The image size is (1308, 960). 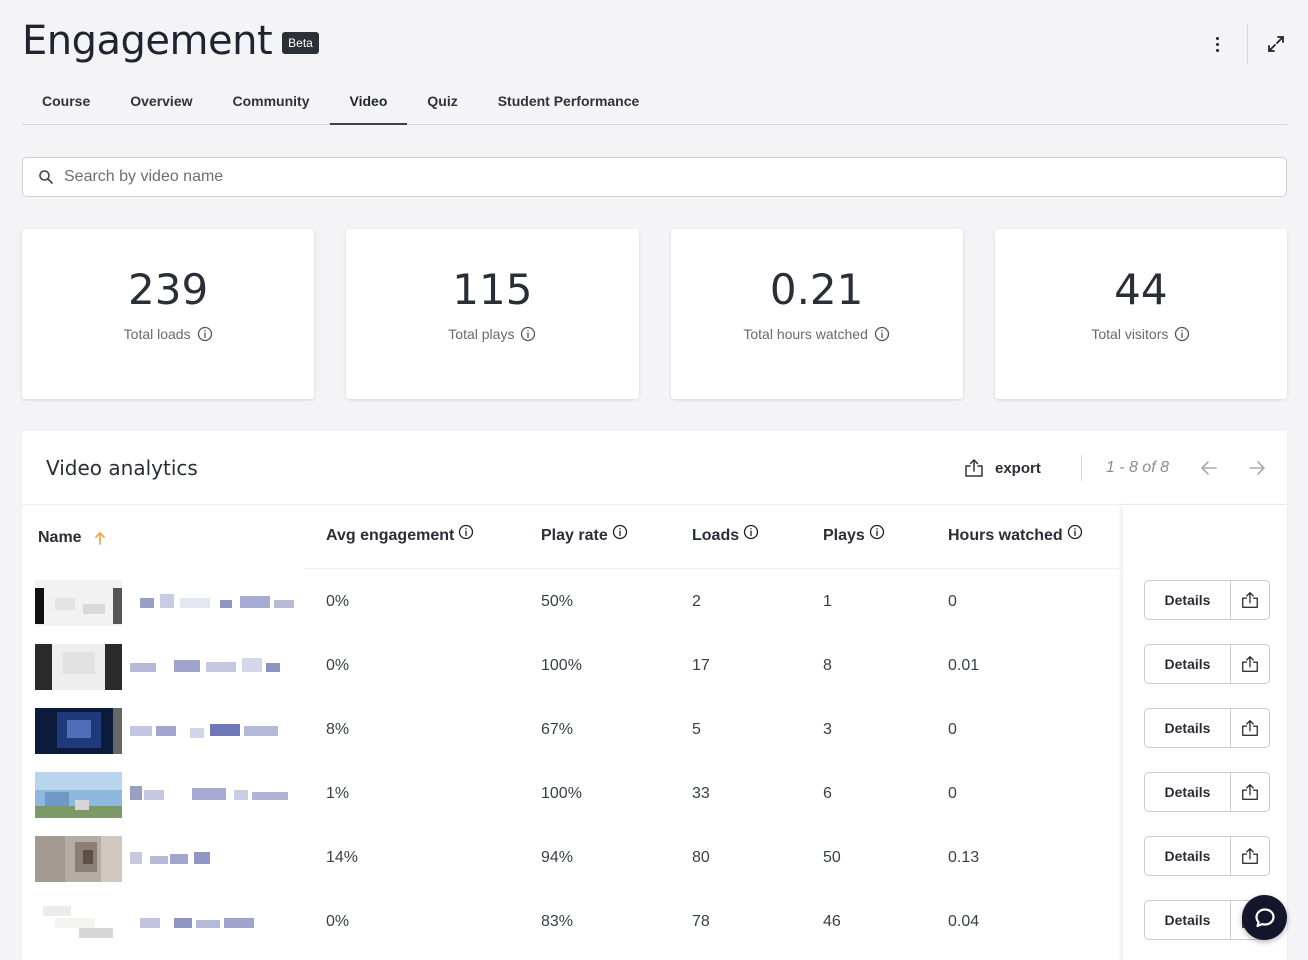 I want to click on panel-tools: export 1 - 8 of 8, so click(x=1115, y=468).